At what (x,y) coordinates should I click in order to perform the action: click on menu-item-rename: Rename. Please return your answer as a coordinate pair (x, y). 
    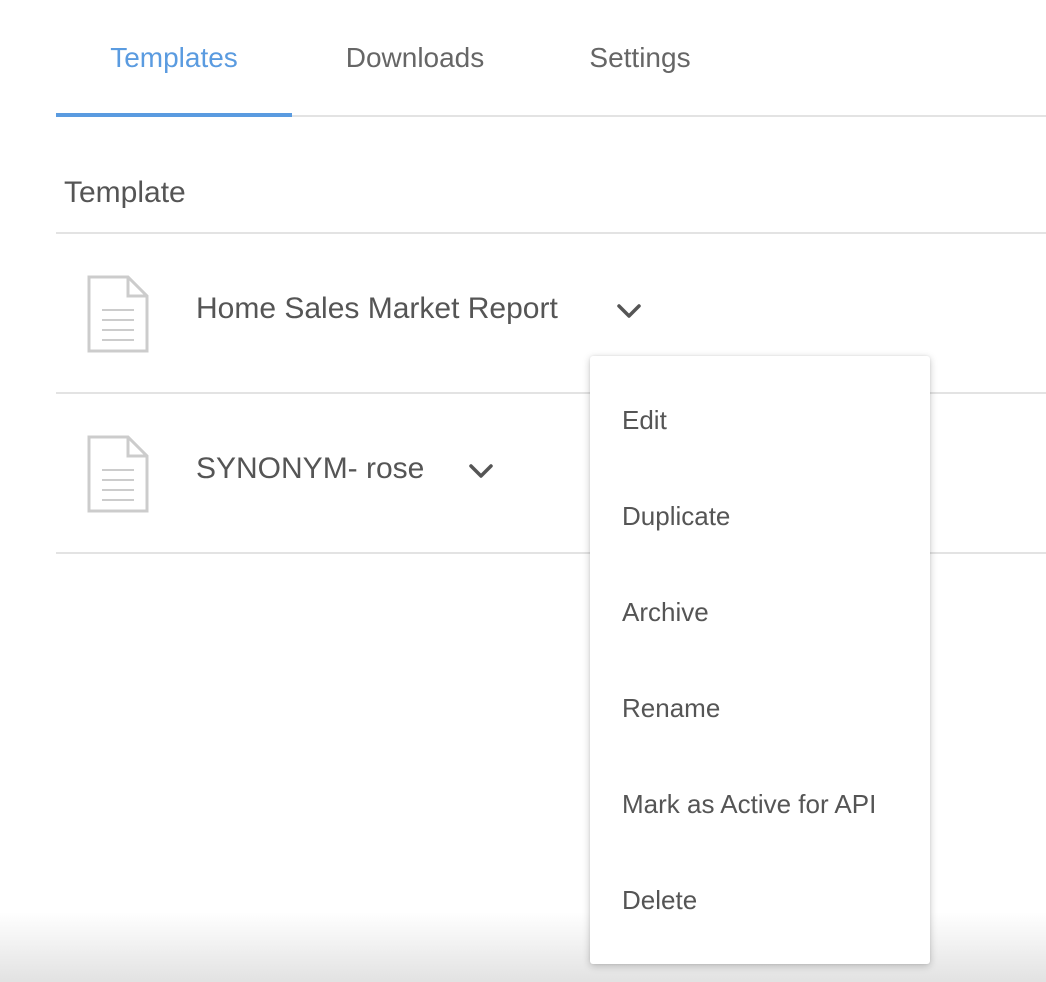
    Looking at the image, I should click on (760, 708).